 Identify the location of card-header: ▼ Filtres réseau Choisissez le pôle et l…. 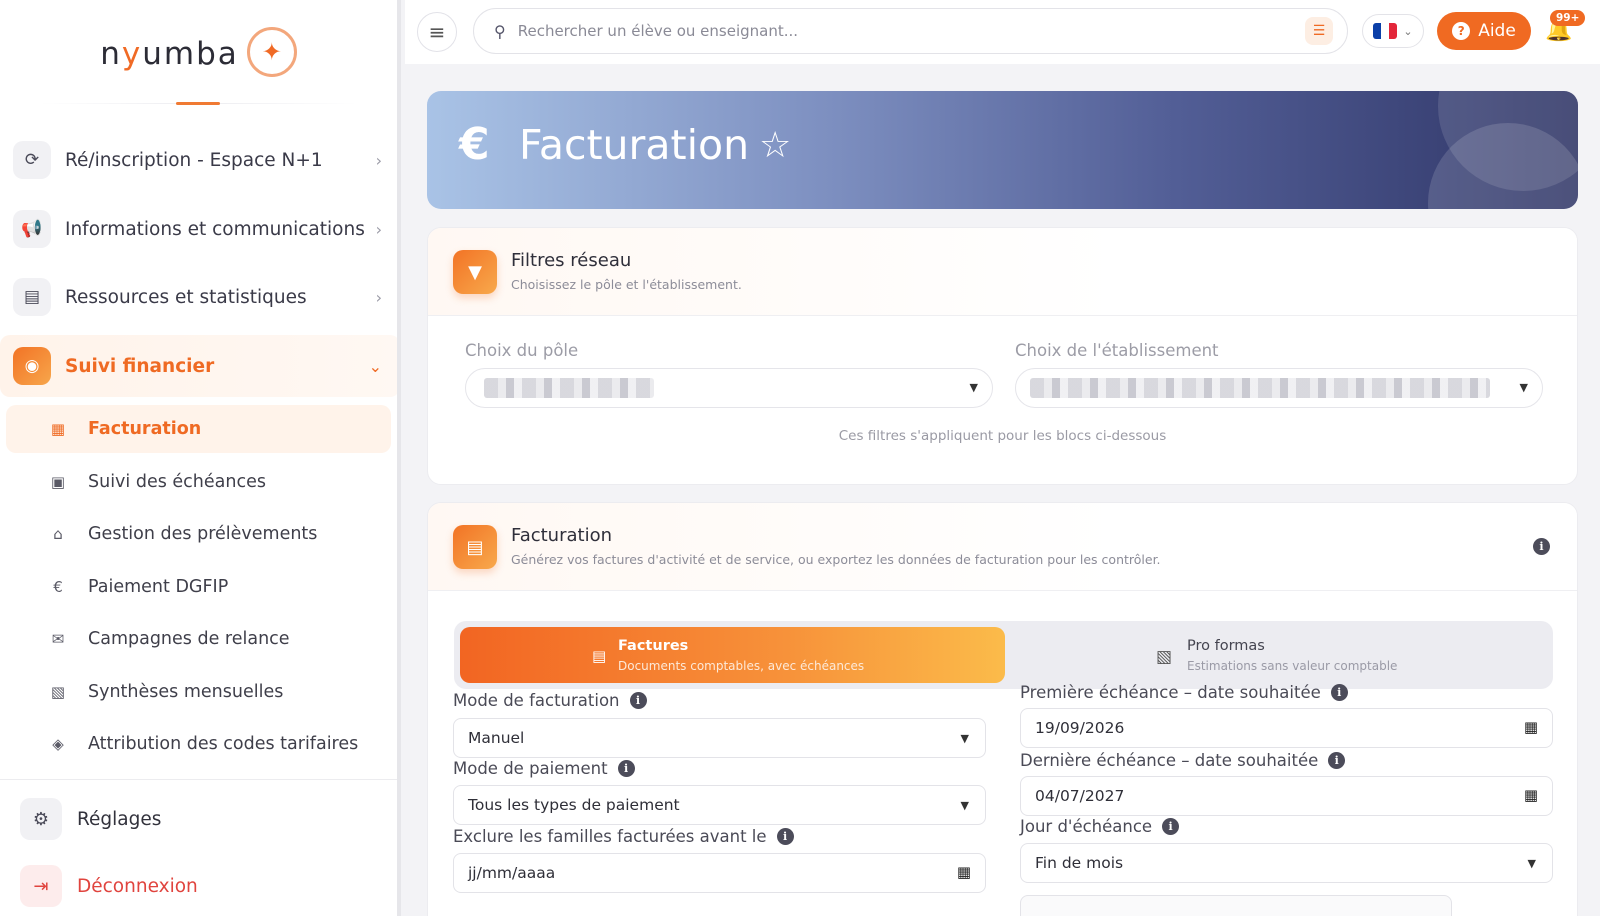
(1002, 272).